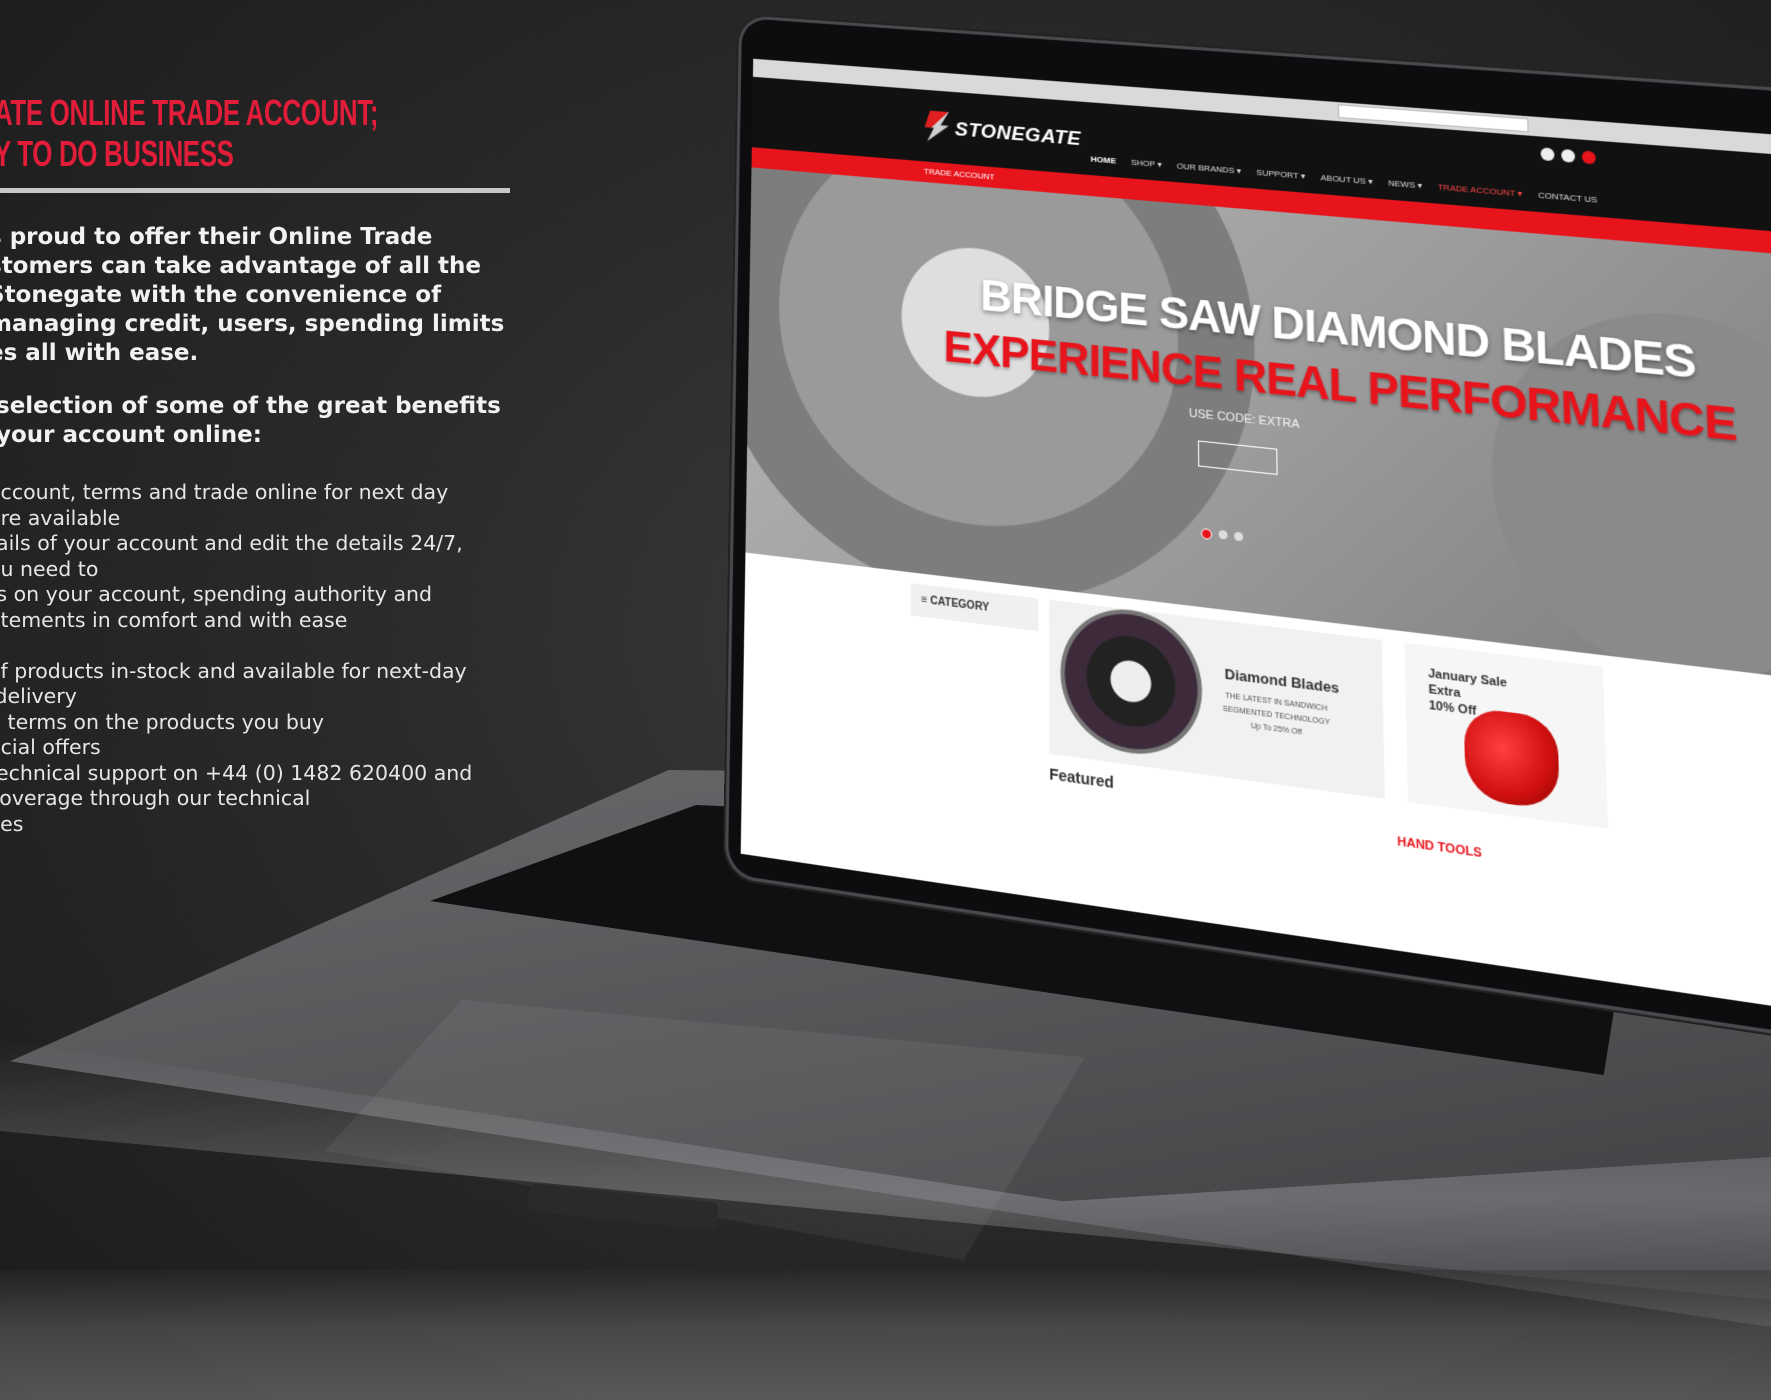 The height and width of the screenshot is (1400, 1771). I want to click on nav-item-trade-account: TRADE ACCOUNT ▾, so click(1480, 190).